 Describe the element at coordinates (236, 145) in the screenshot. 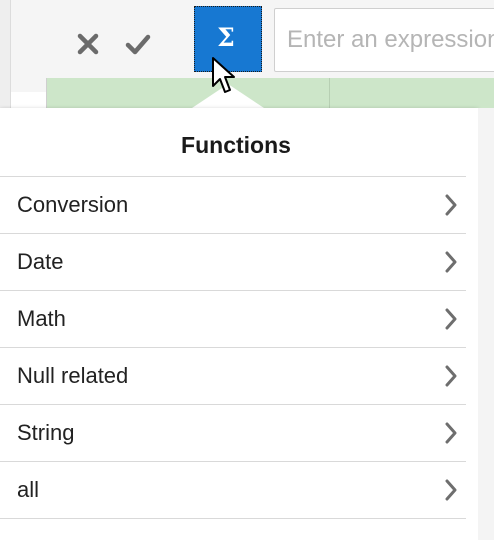

I see `popup-title: Functions` at that location.